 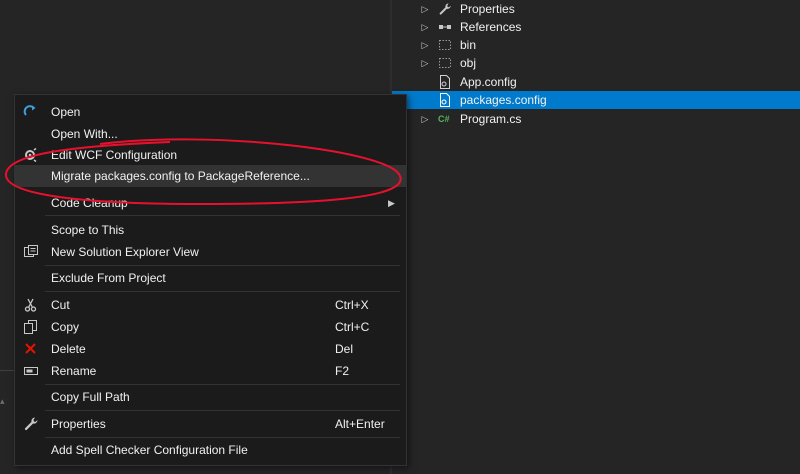 What do you see at coordinates (31, 252) in the screenshot?
I see `new-view-icon` at bounding box center [31, 252].